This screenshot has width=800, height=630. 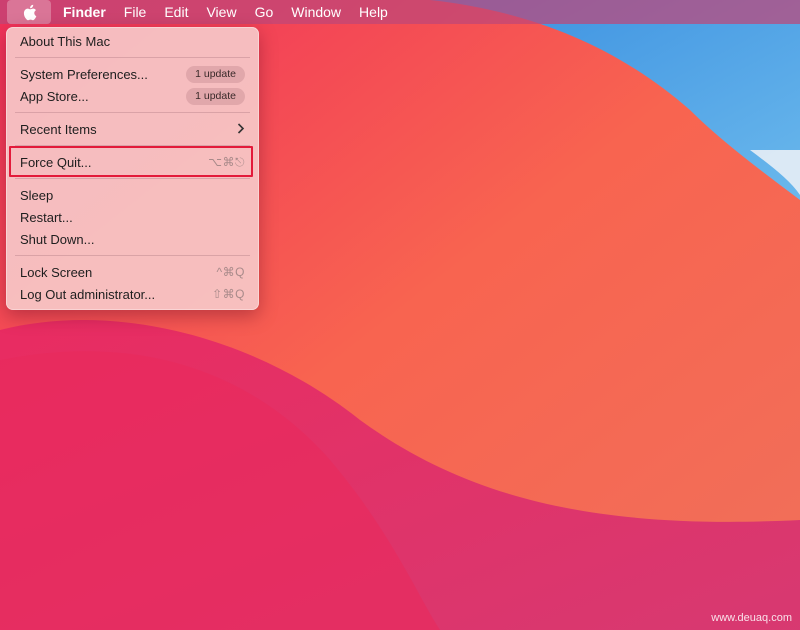 What do you see at coordinates (56, 272) in the screenshot?
I see `lock-screen-label: Lock Screen` at bounding box center [56, 272].